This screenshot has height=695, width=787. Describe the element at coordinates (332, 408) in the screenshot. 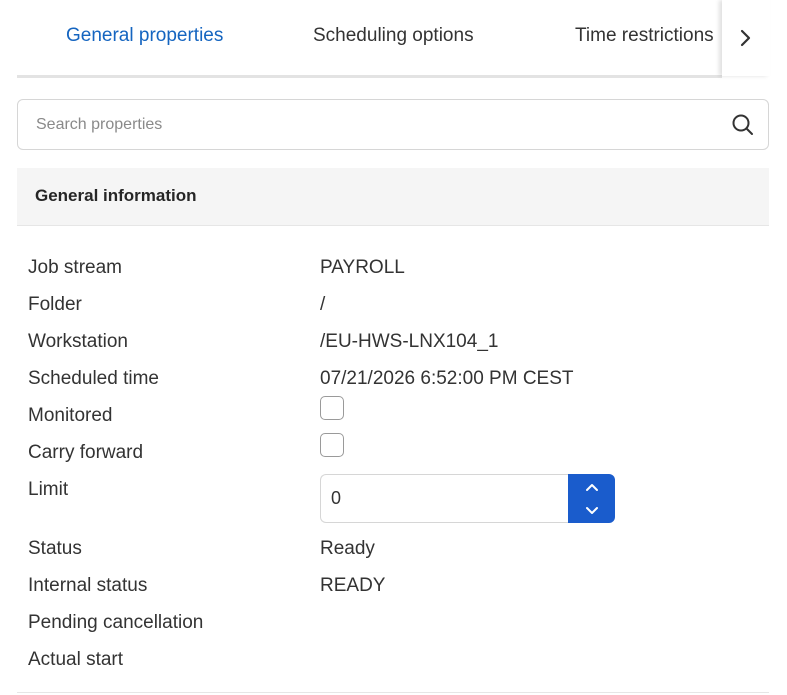

I see `monitored-checkbox` at that location.